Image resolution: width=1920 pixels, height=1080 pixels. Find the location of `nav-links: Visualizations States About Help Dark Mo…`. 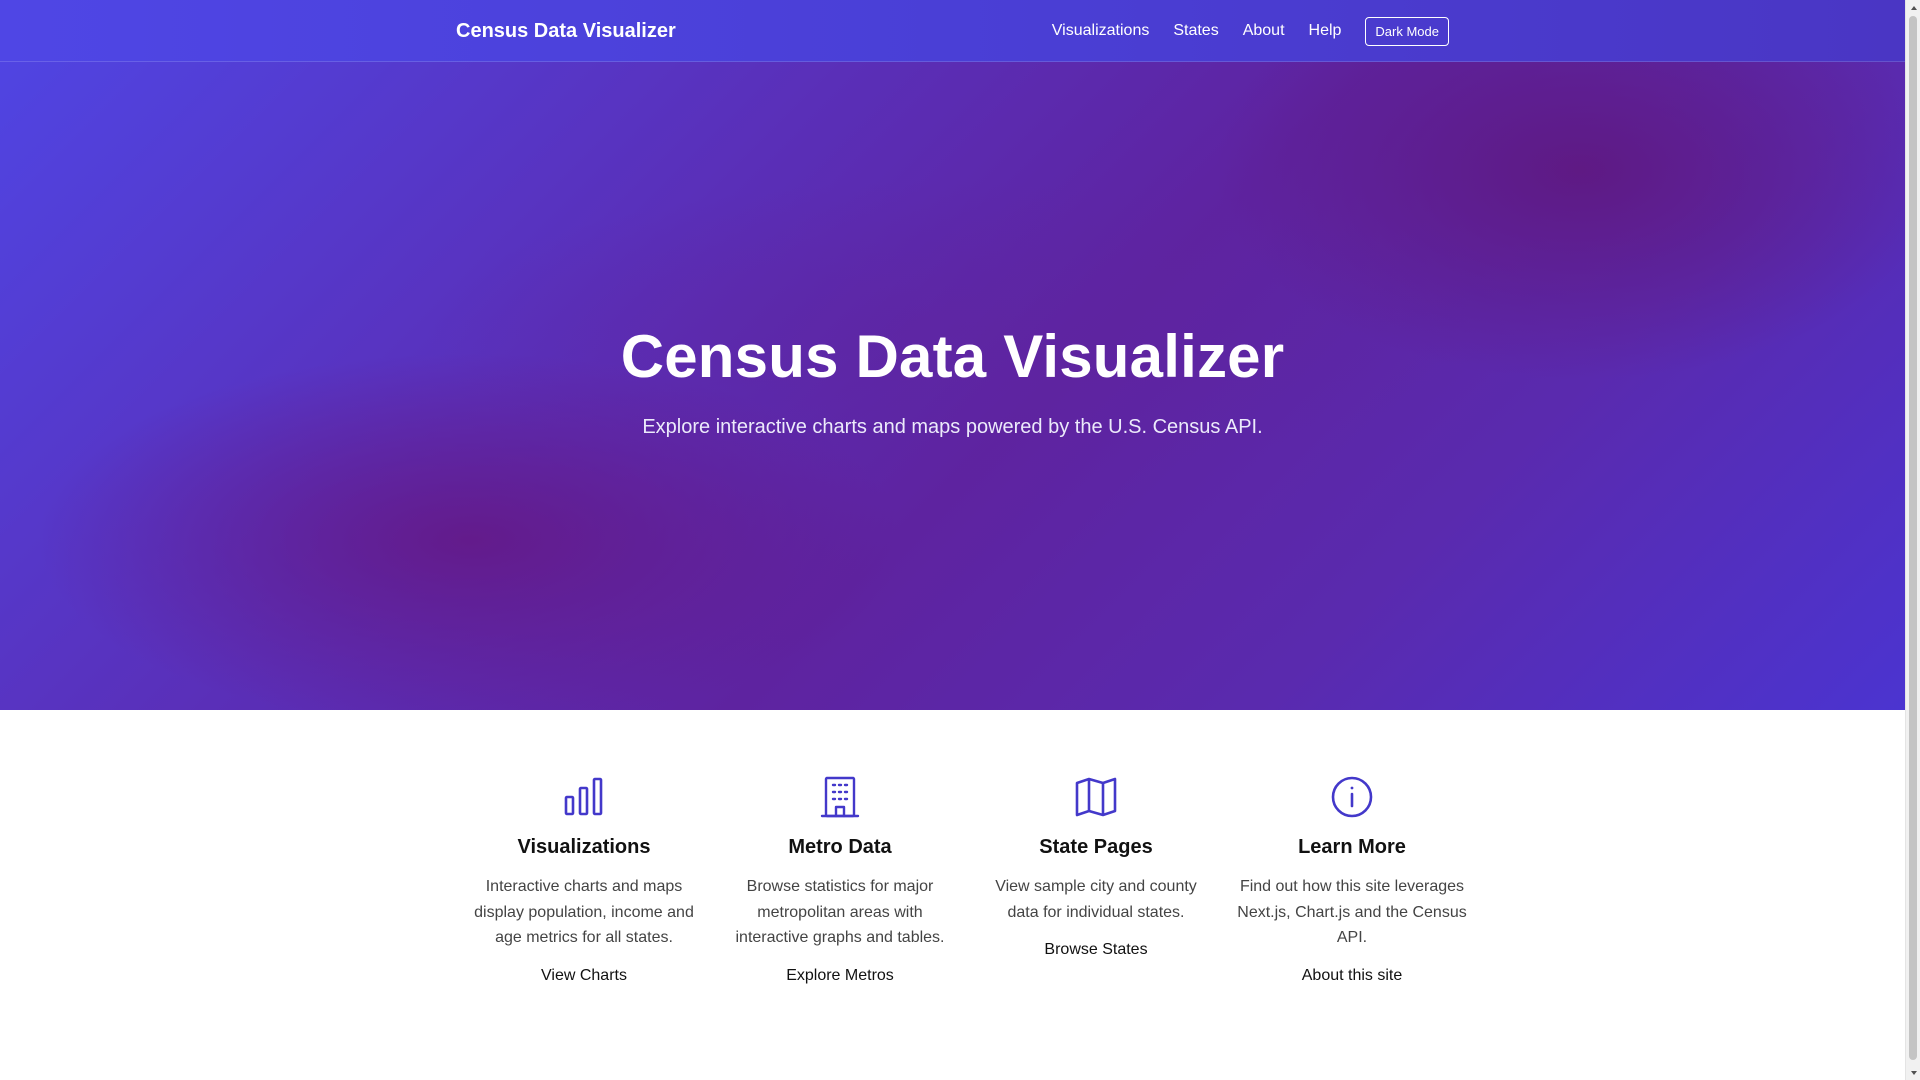

nav-links: Visualizations States About Help Dark Mo… is located at coordinates (1250, 31).